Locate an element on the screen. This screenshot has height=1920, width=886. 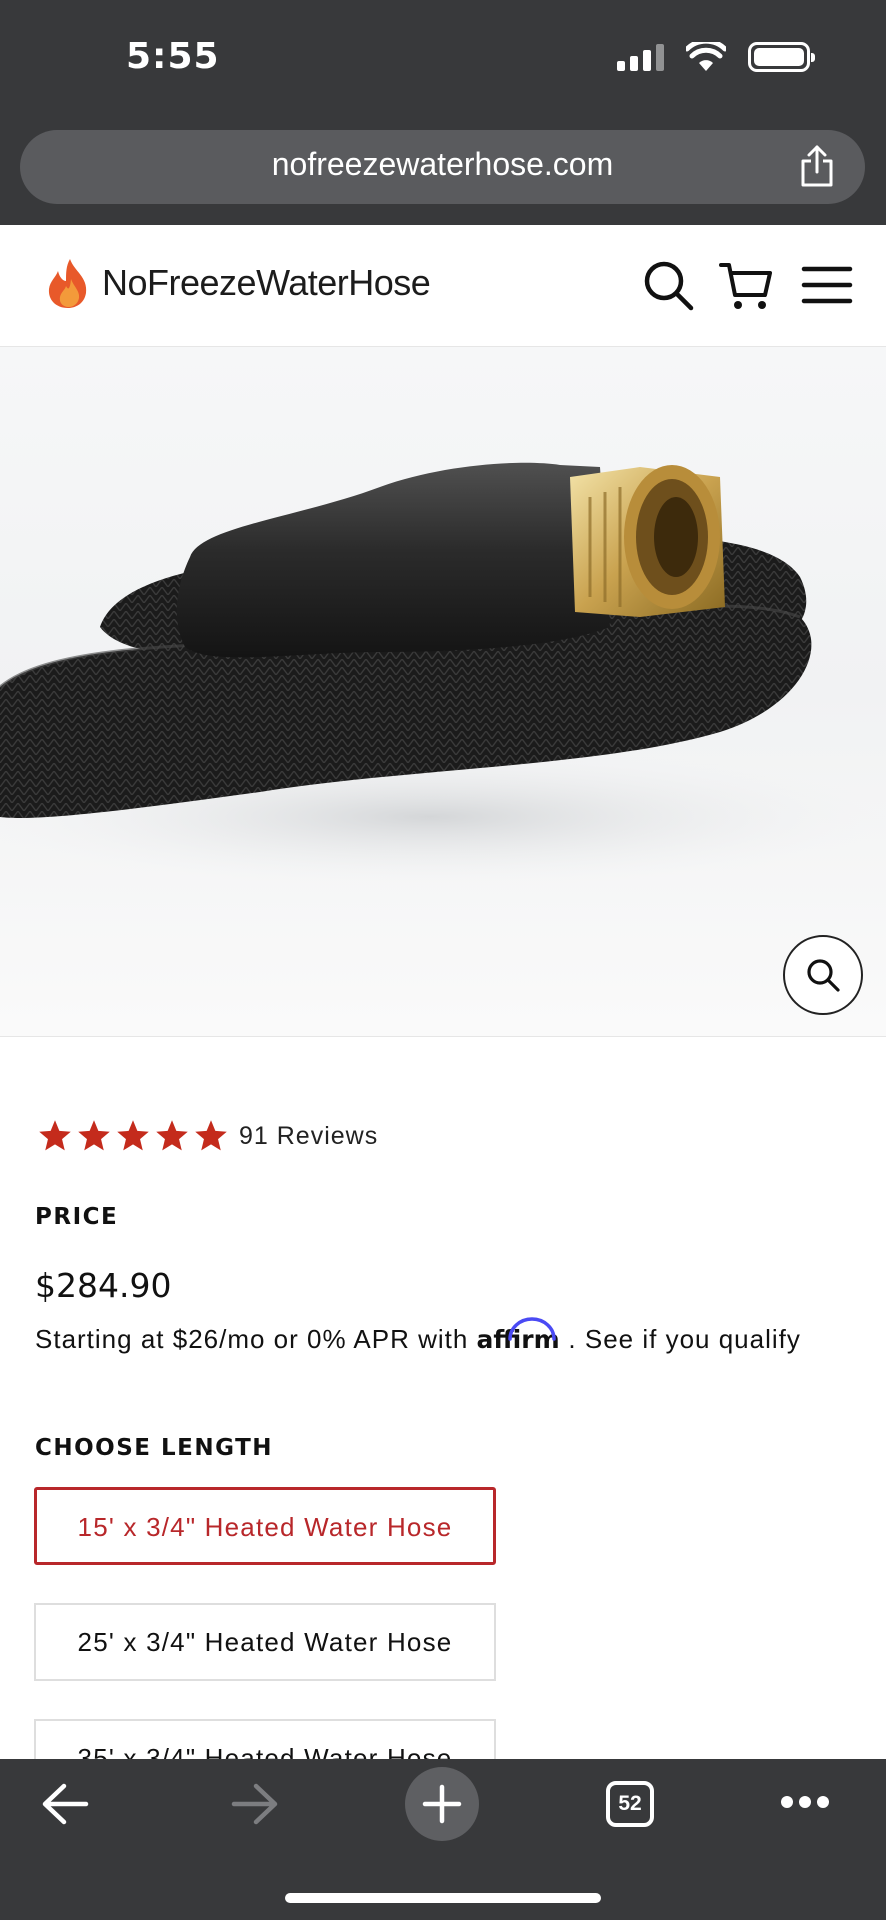
affirm-logo: affirm is located at coordinates (523, 1335).